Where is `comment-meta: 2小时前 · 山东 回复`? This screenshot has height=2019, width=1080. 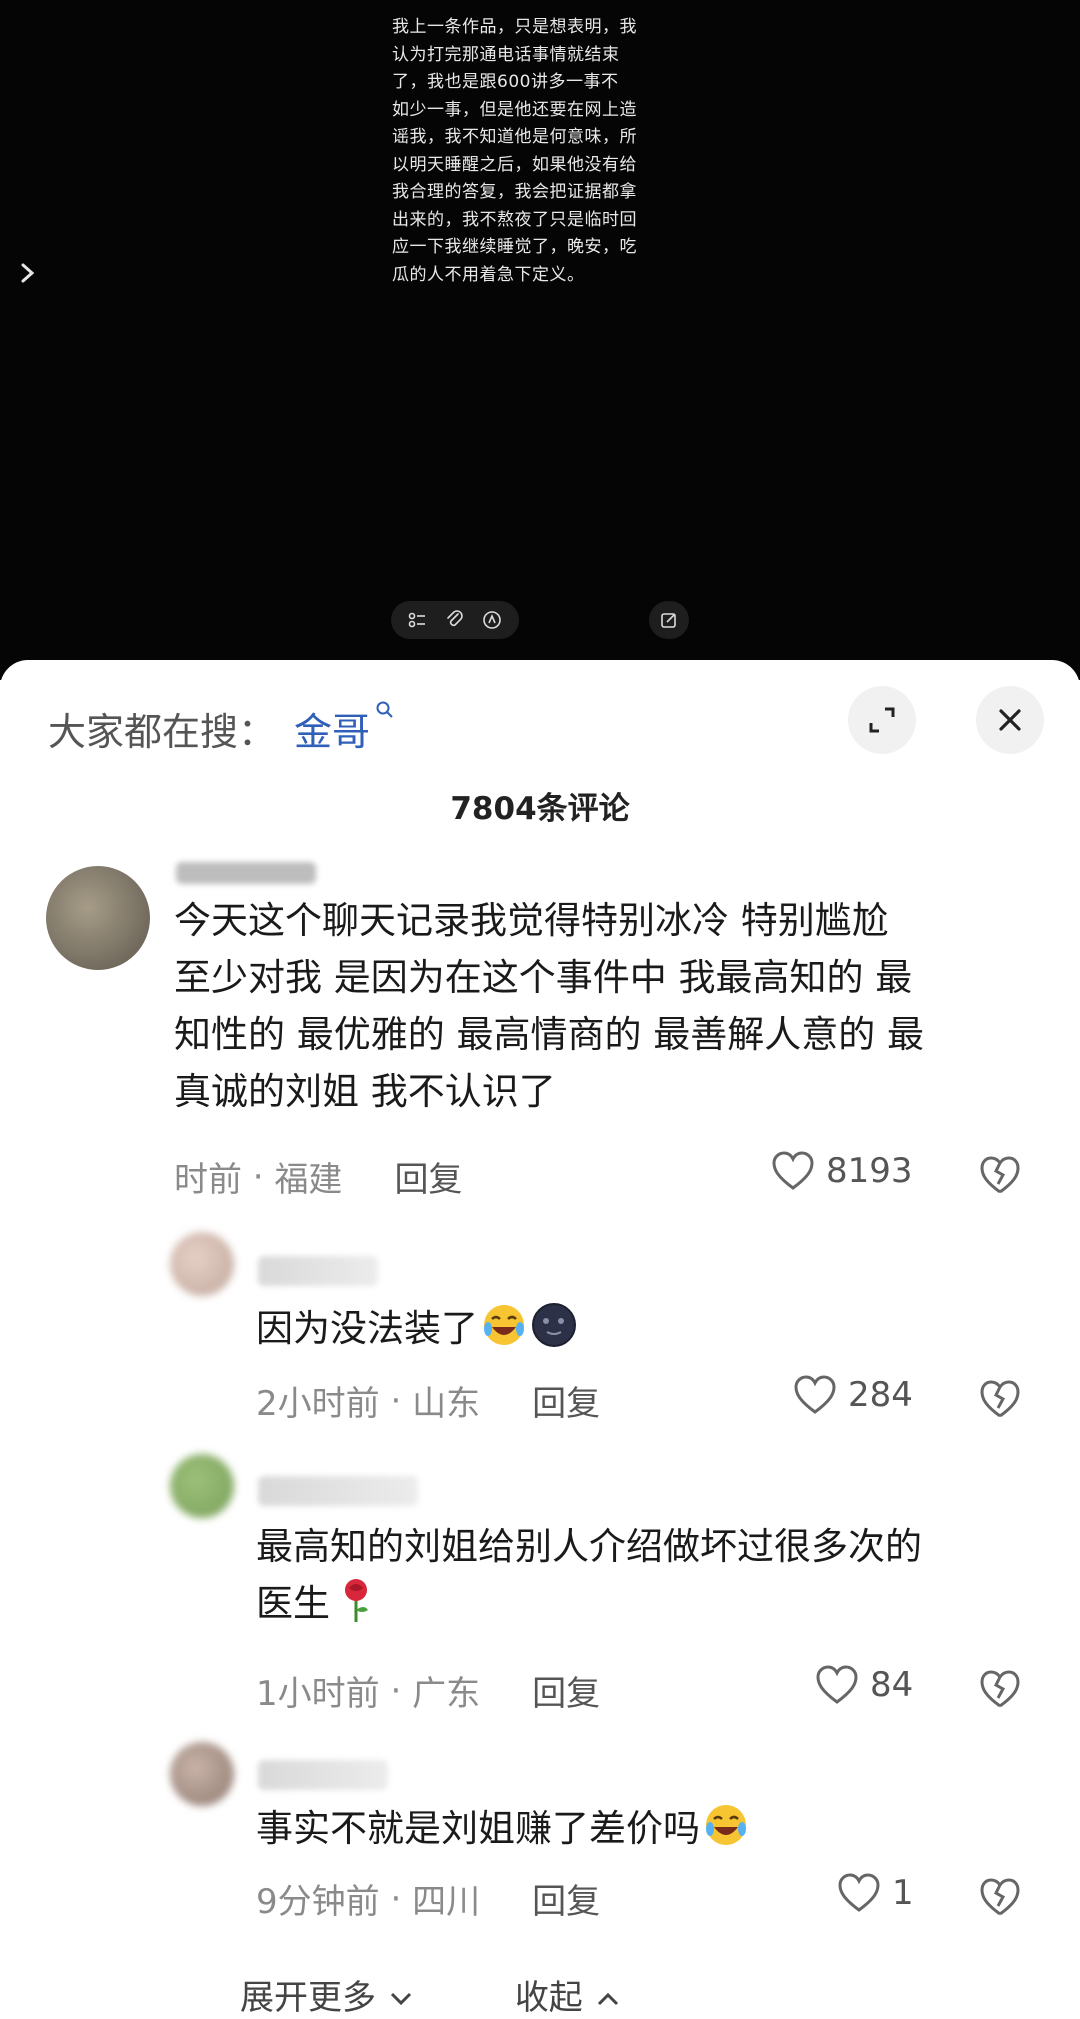 comment-meta: 2小时前 · 山东 回复 is located at coordinates (428, 1400).